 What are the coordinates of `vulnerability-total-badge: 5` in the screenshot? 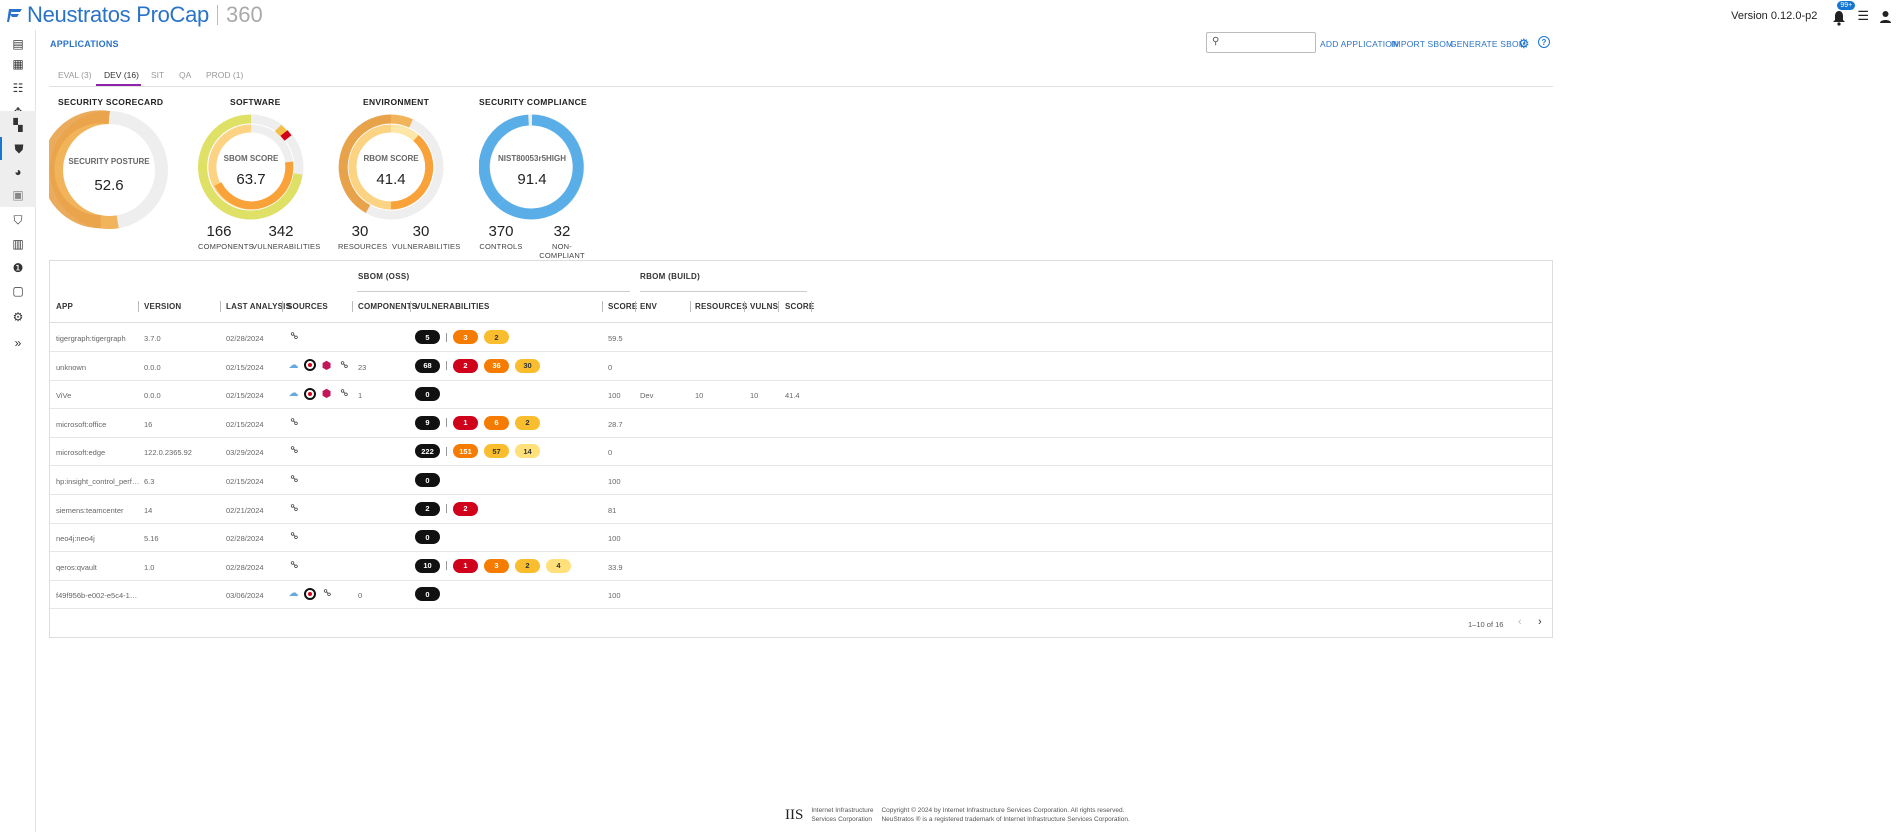 It's located at (427, 337).